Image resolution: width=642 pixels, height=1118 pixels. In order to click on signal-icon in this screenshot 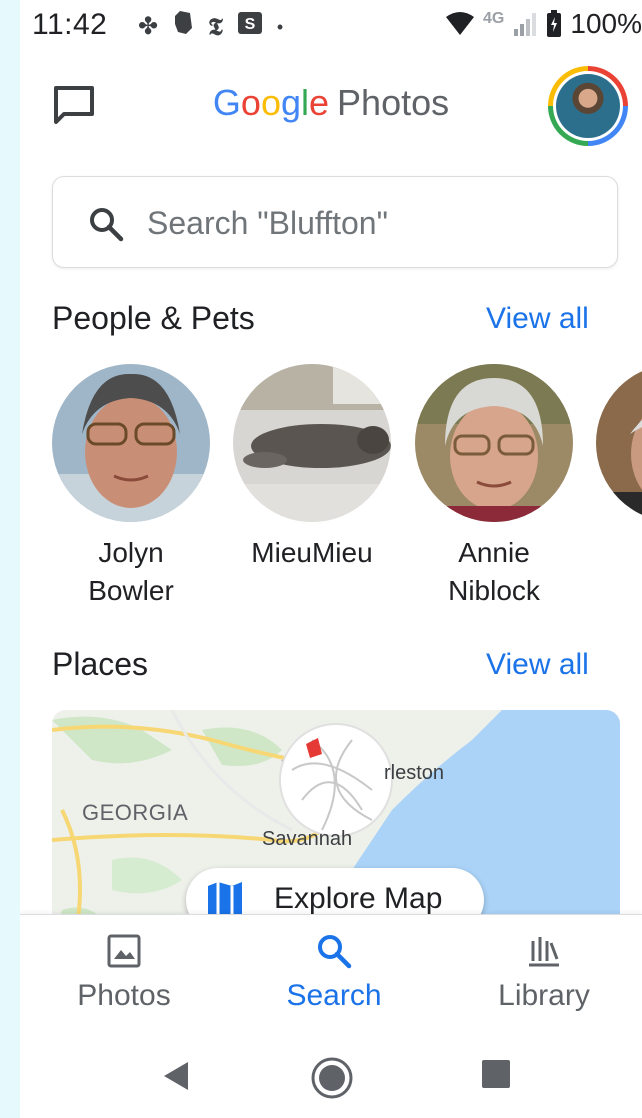, I will do `click(525, 24)`.